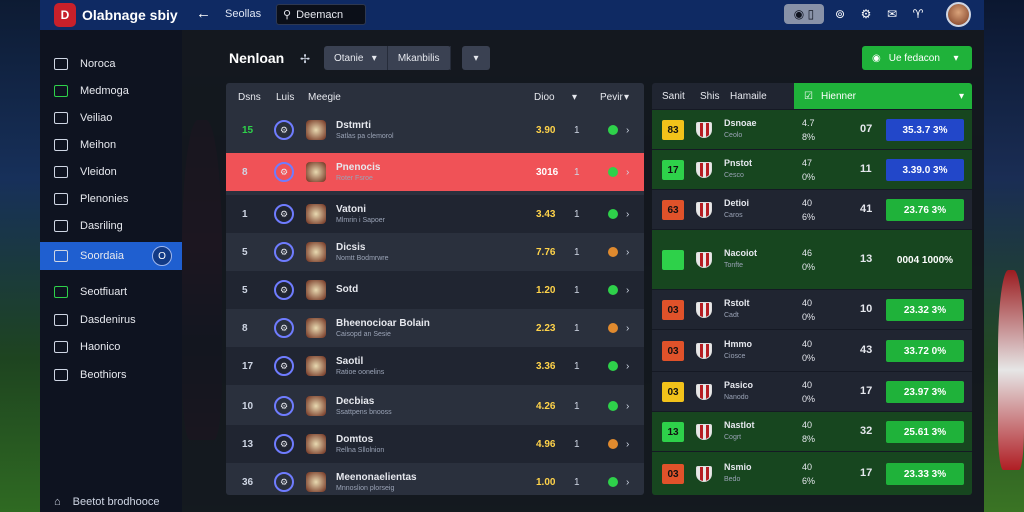 The width and height of the screenshot is (1024, 512). What do you see at coordinates (435, 214) in the screenshot?
I see `table-row: 1 ⚙ Vatoni Mlmrin i Sapoer 3.43 1 ›` at bounding box center [435, 214].